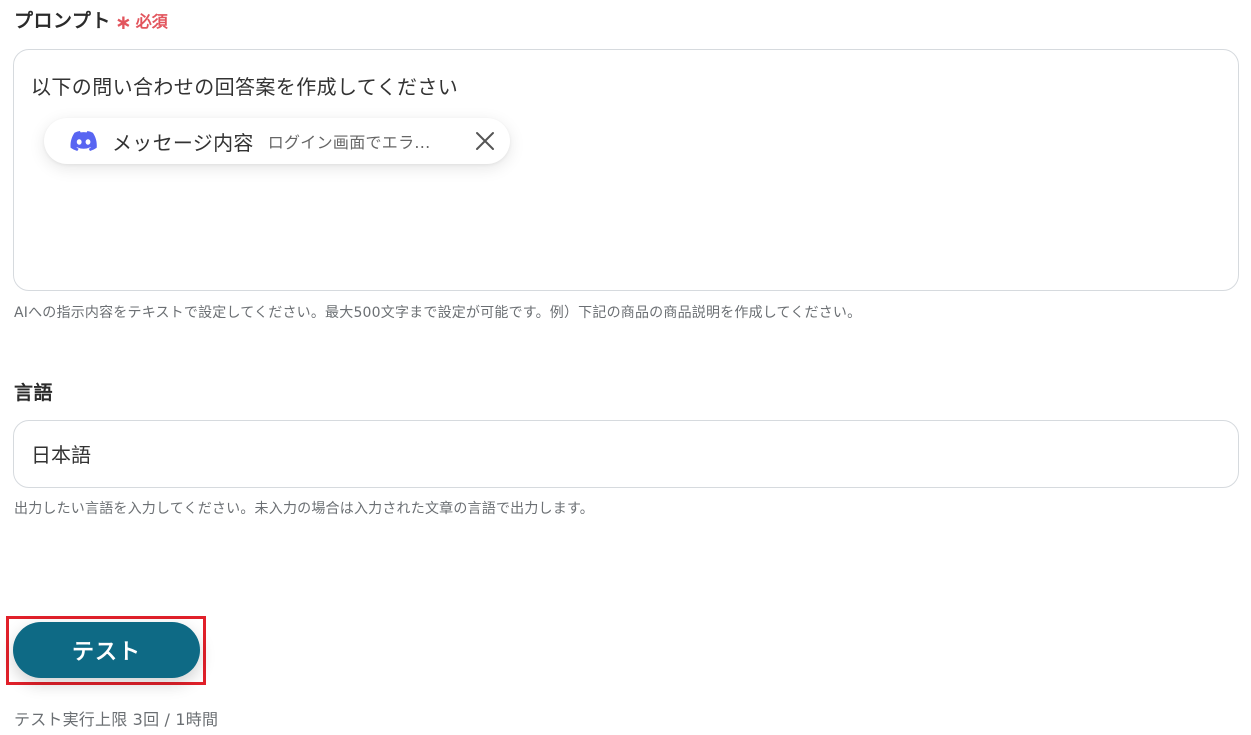  I want to click on chip-name: メッセージ内容, so click(183, 142).